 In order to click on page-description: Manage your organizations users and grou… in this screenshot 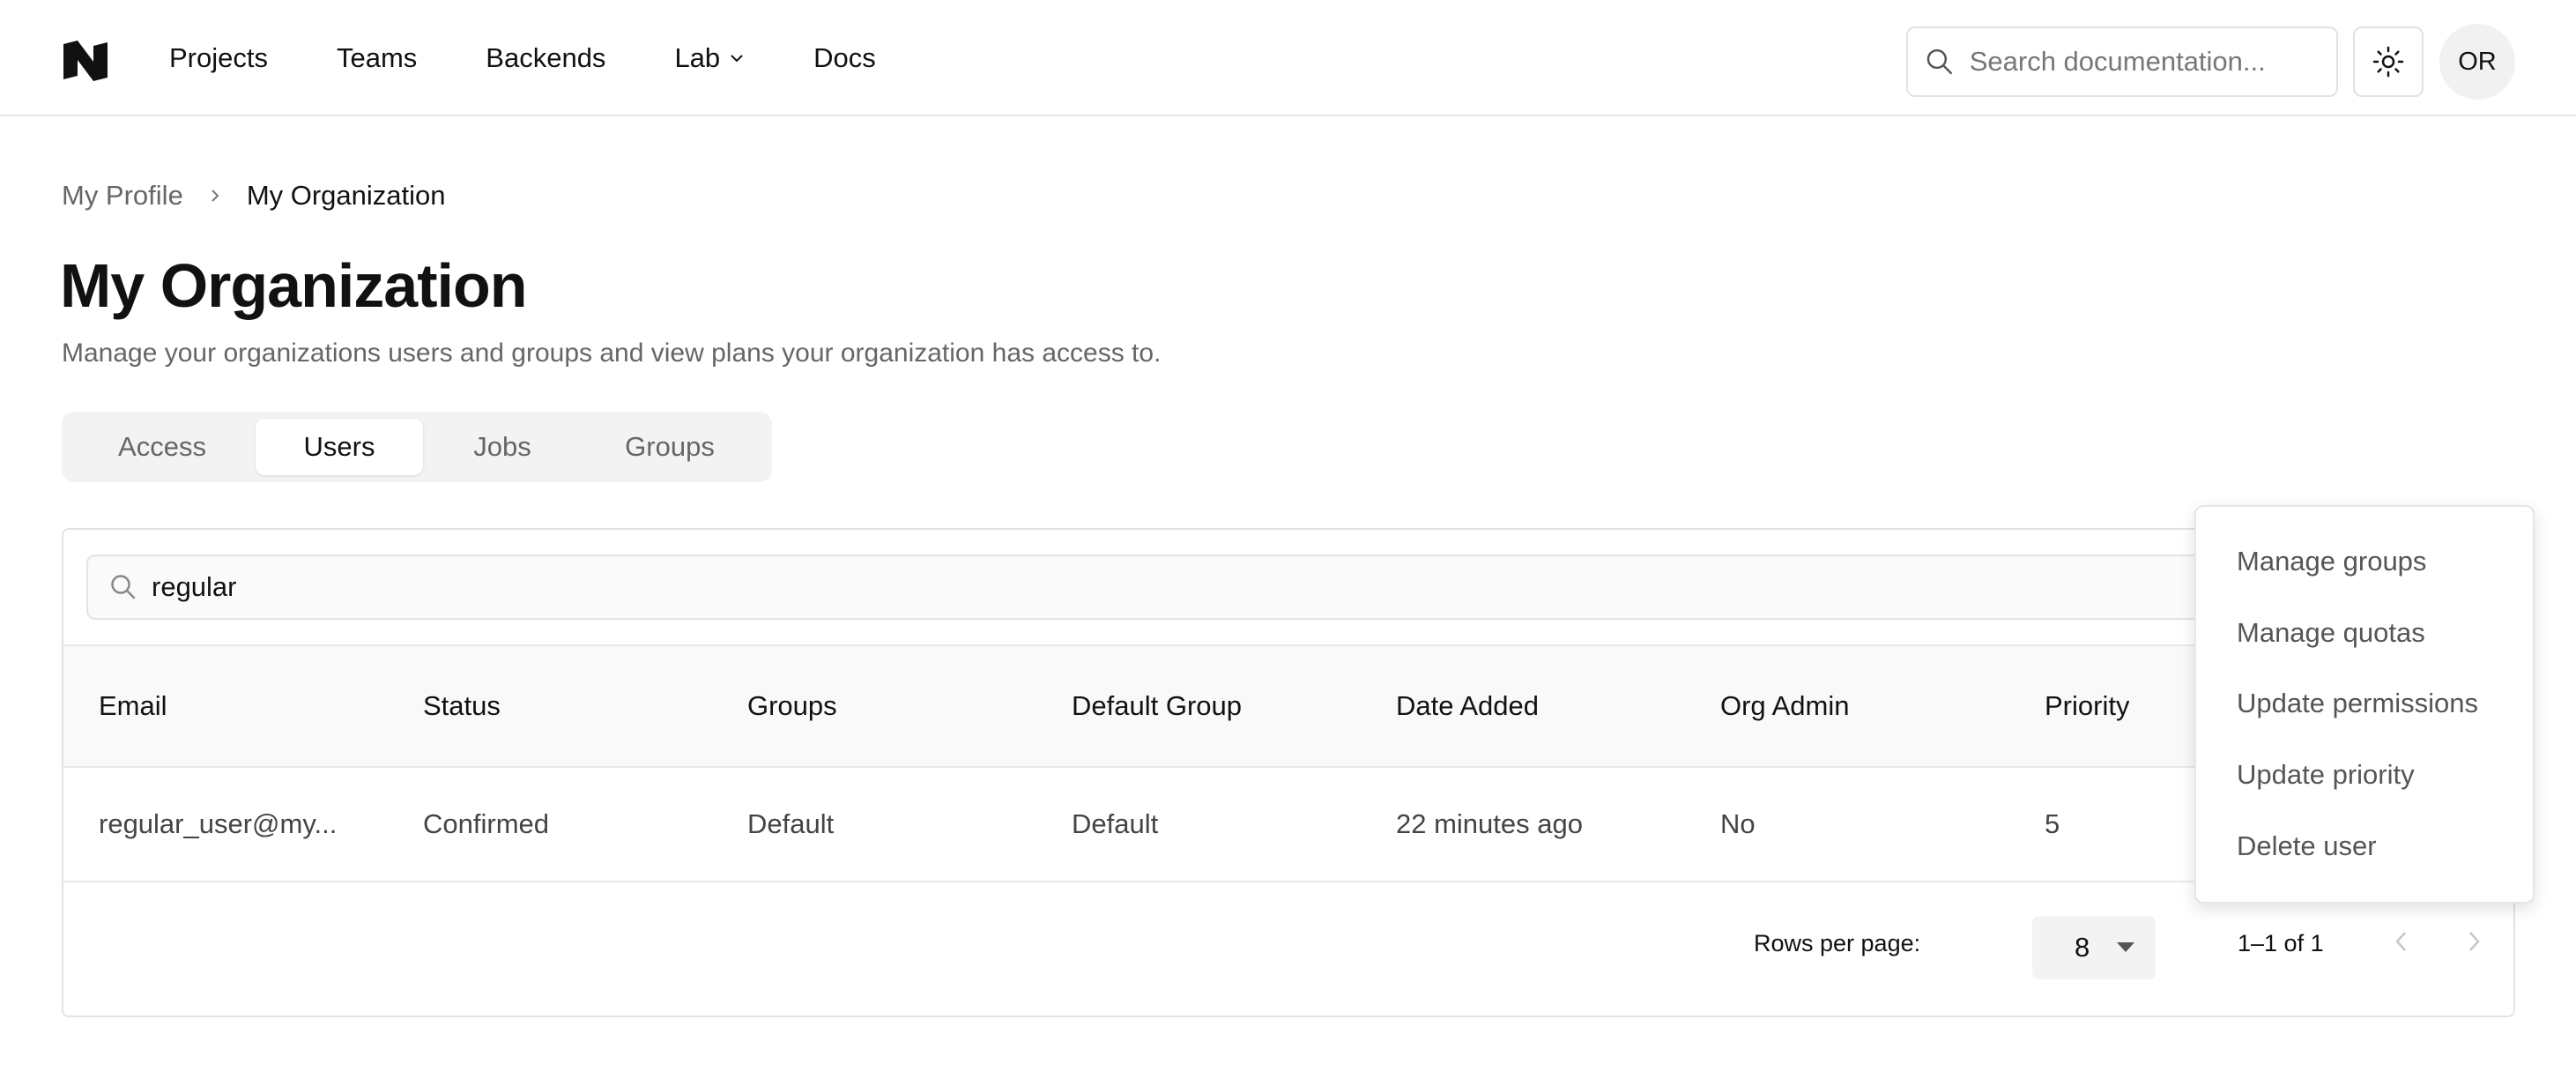, I will do `click(612, 353)`.